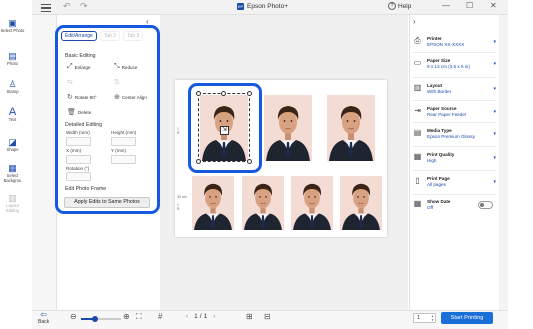 Image resolution: width=533 pixels, height=329 pixels. I want to click on rail-item-stamp: ♙ Stamp, so click(12, 87).